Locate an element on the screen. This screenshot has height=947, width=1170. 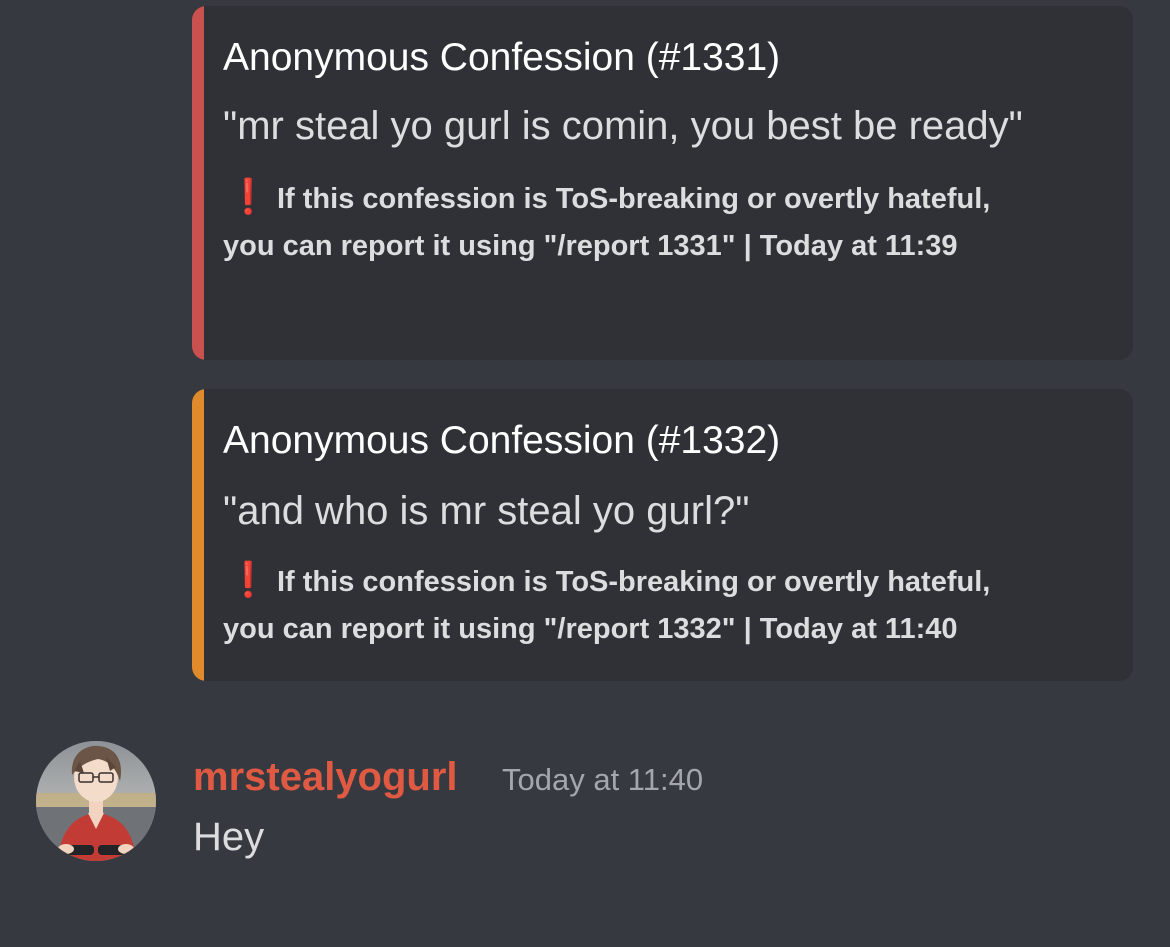
message-content: Hey is located at coordinates (229, 837).